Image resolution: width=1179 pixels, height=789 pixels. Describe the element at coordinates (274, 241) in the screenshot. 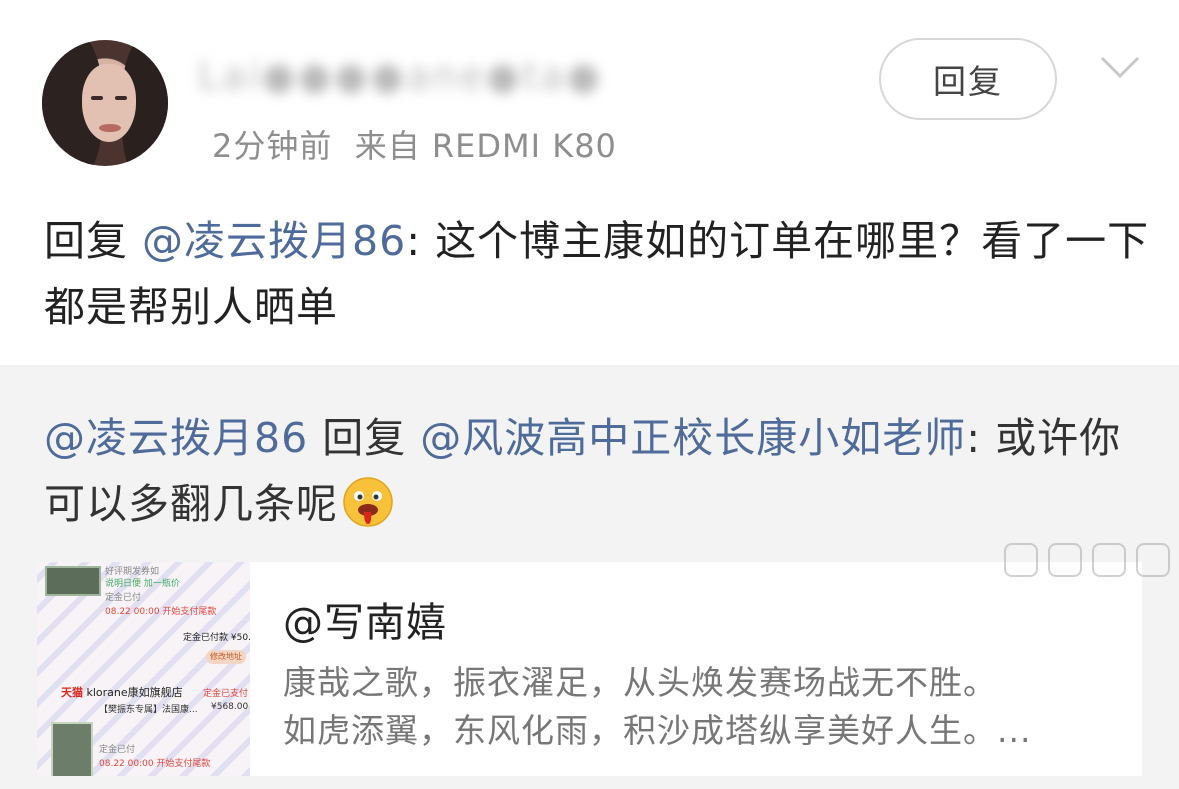

I see `comment-mention: @凌云拨月86` at that location.